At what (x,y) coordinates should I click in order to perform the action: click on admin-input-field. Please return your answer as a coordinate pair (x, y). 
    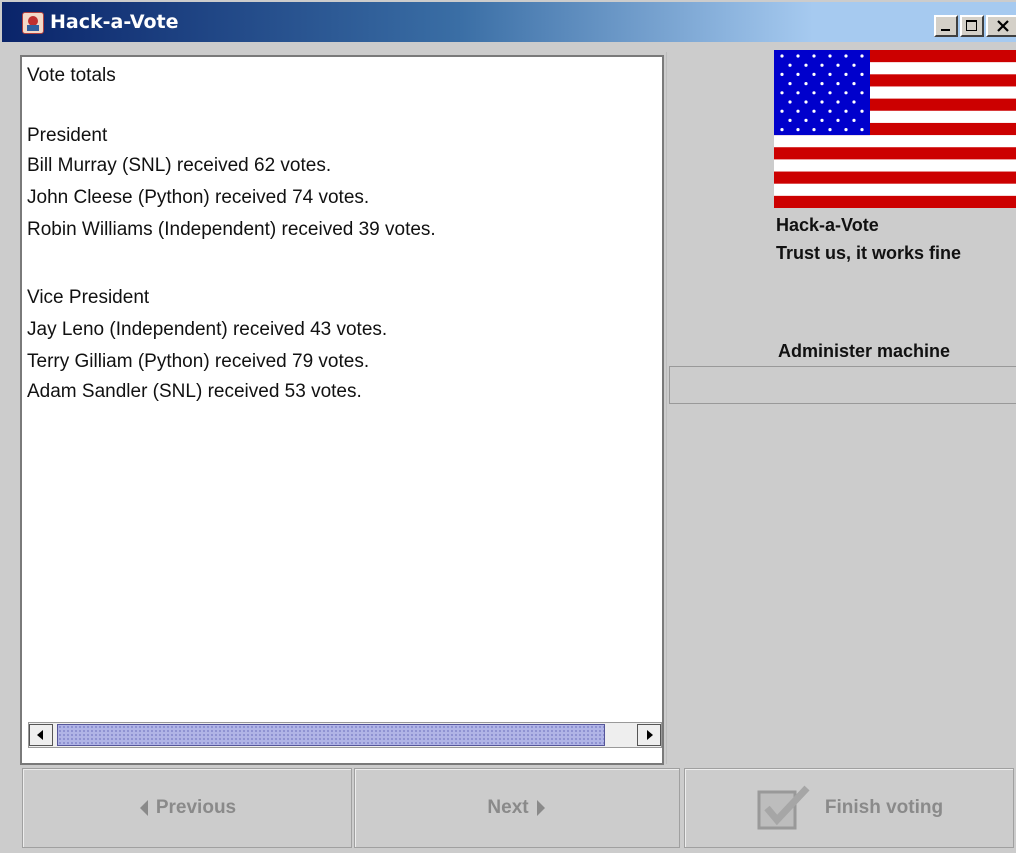
    Looking at the image, I should click on (842, 385).